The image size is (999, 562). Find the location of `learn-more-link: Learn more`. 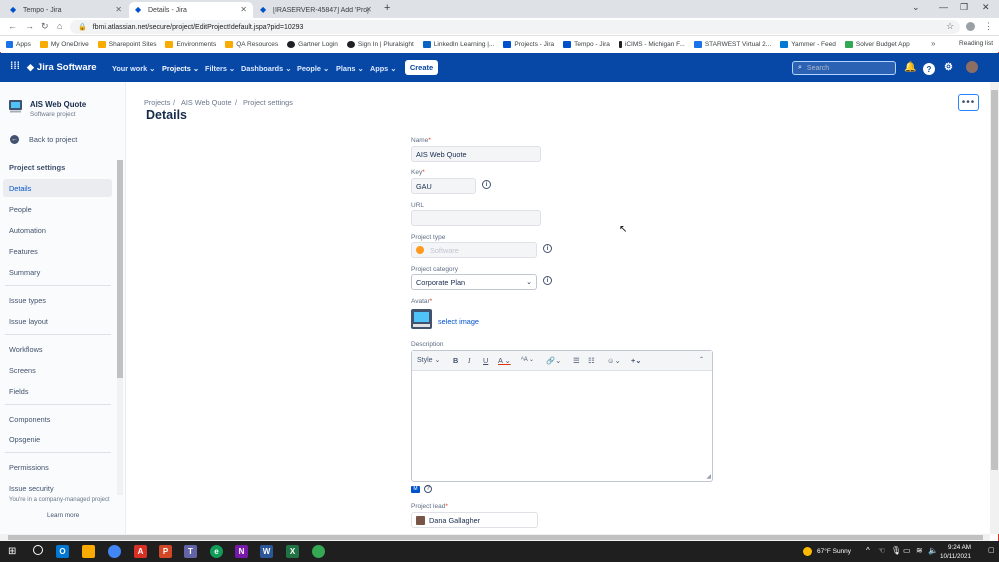

learn-more-link: Learn more is located at coordinates (63, 515).